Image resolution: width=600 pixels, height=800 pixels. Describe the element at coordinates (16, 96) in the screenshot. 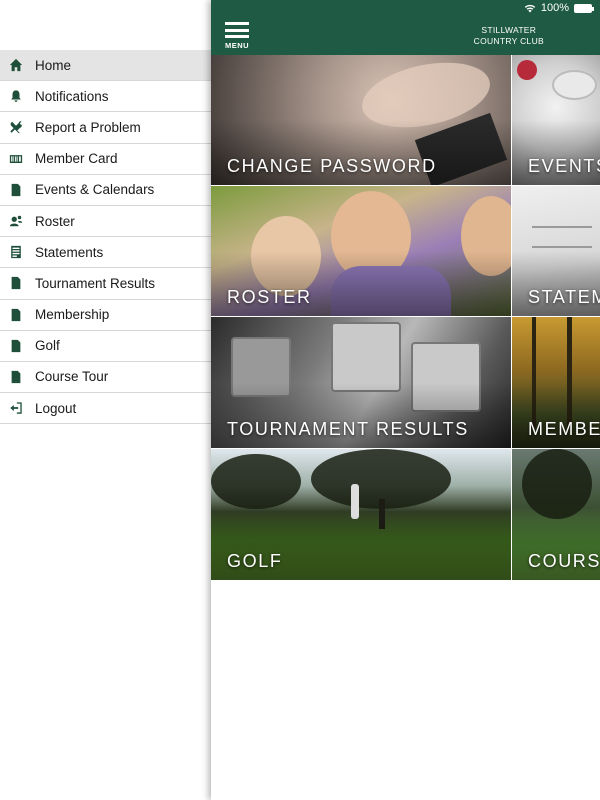

I see `bell-icon` at that location.